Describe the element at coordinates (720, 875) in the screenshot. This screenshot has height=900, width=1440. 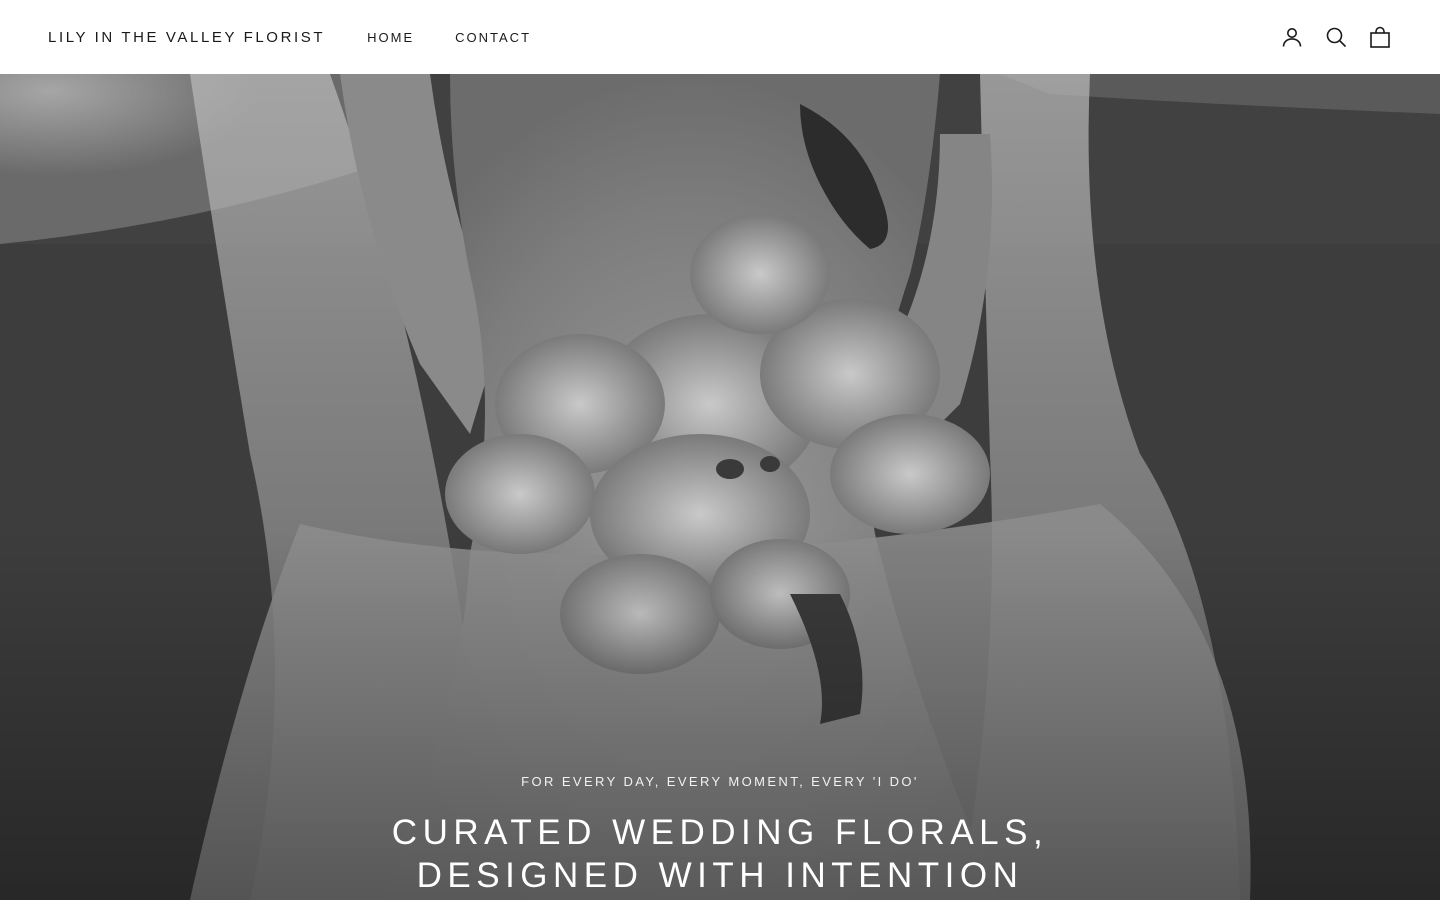
I see `hero-heading-line-2: DESIGNED WITH INTENTION` at that location.